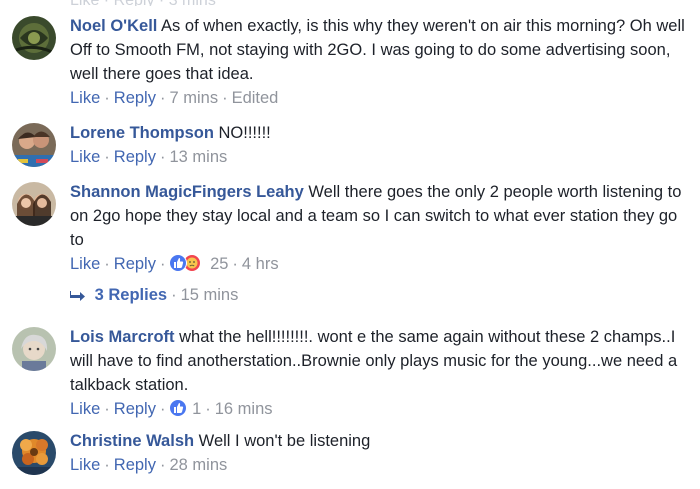  I want to click on comment-actions: Like · Reply · 28 mins, so click(149, 465).